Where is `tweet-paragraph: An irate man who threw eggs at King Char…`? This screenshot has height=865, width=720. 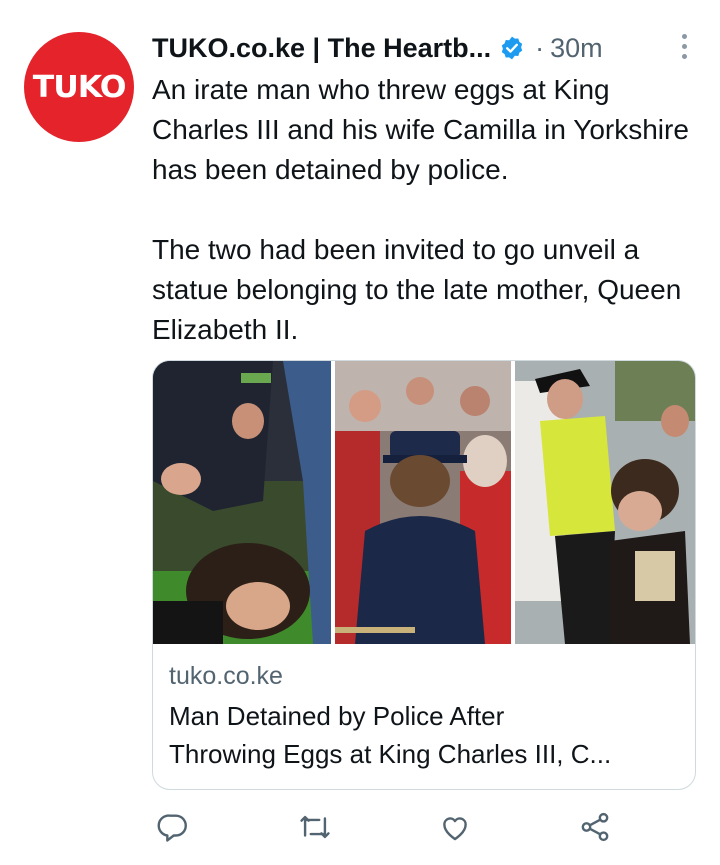
tweet-paragraph: An irate man who threw eggs at King Char… is located at coordinates (420, 129).